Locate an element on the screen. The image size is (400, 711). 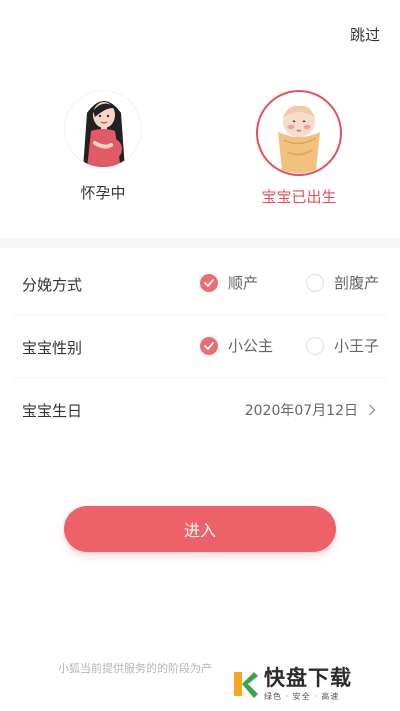
delivery-option-cesarean: 剖腹产 is located at coordinates (342, 282).